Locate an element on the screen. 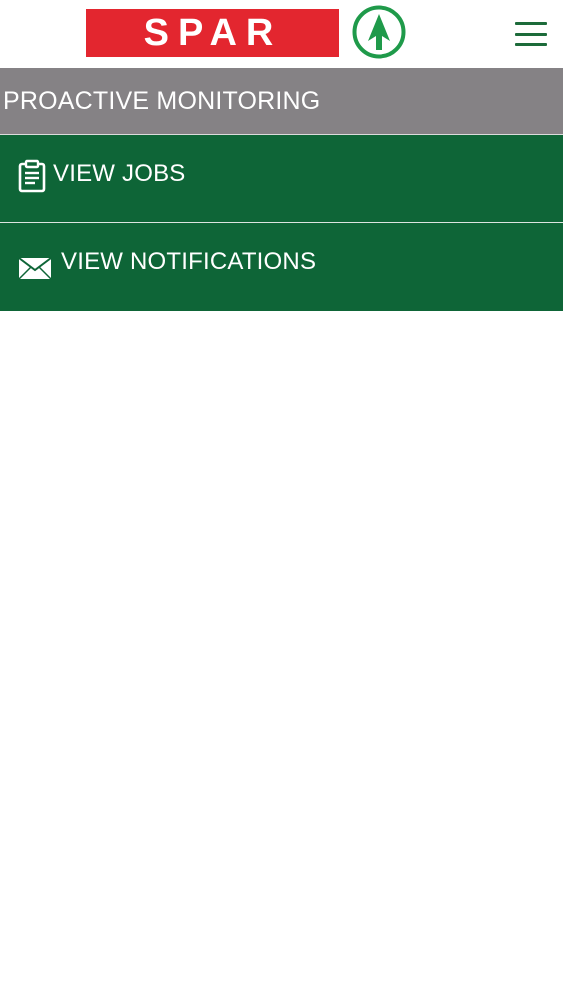 Image resolution: width=563 pixels, height=1000 pixels. spar-wordmark-text: SPAR is located at coordinates (212, 33).